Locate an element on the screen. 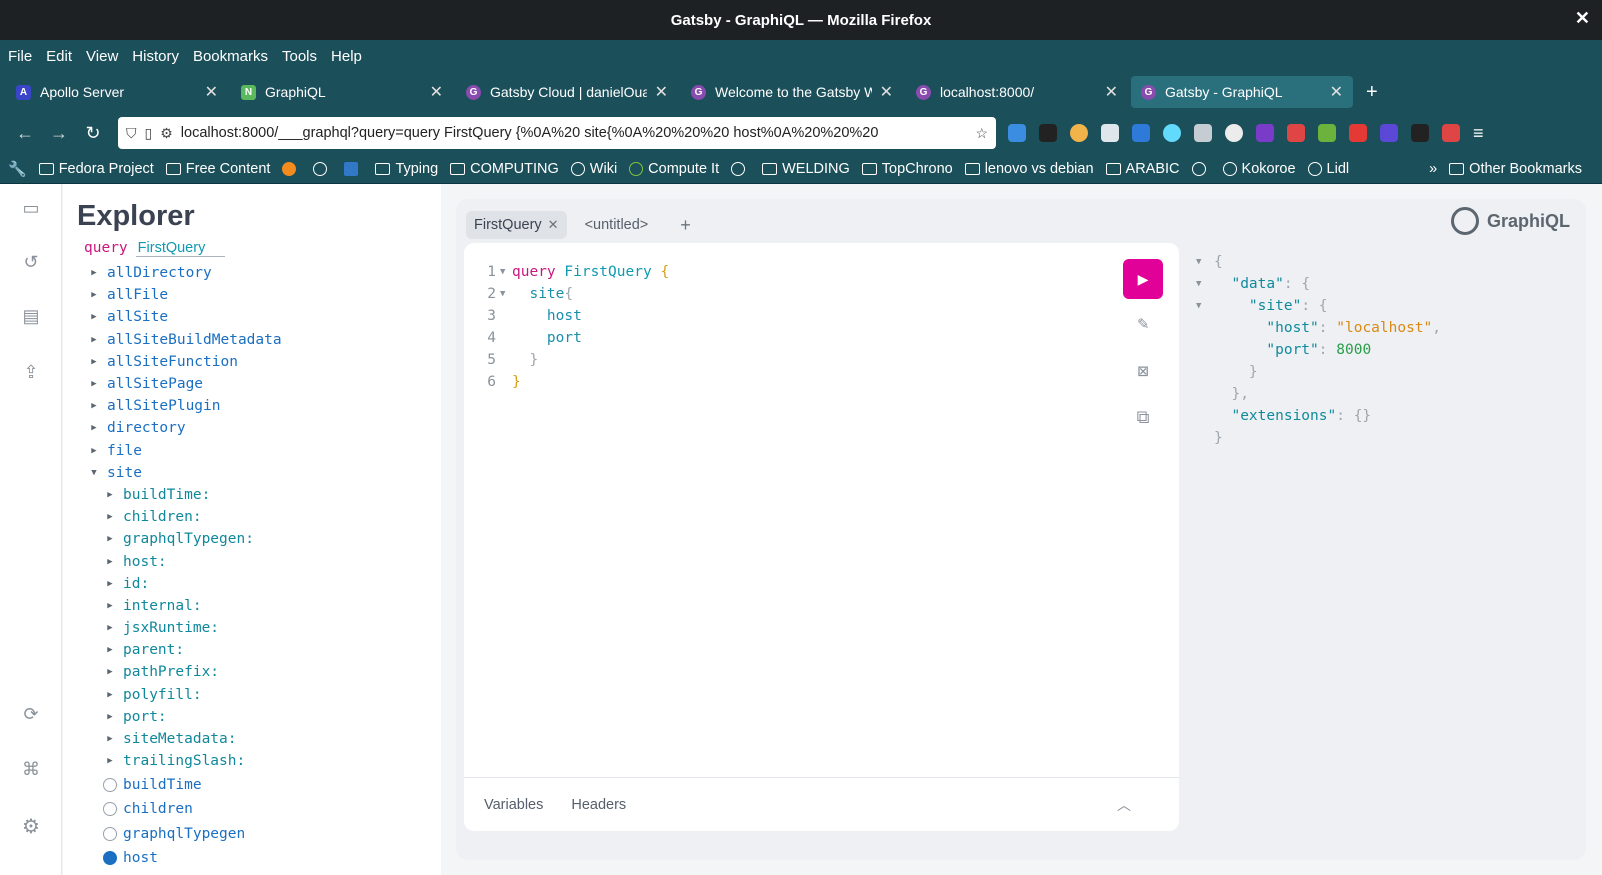  youtube-extension-icon is located at coordinates (1358, 133).